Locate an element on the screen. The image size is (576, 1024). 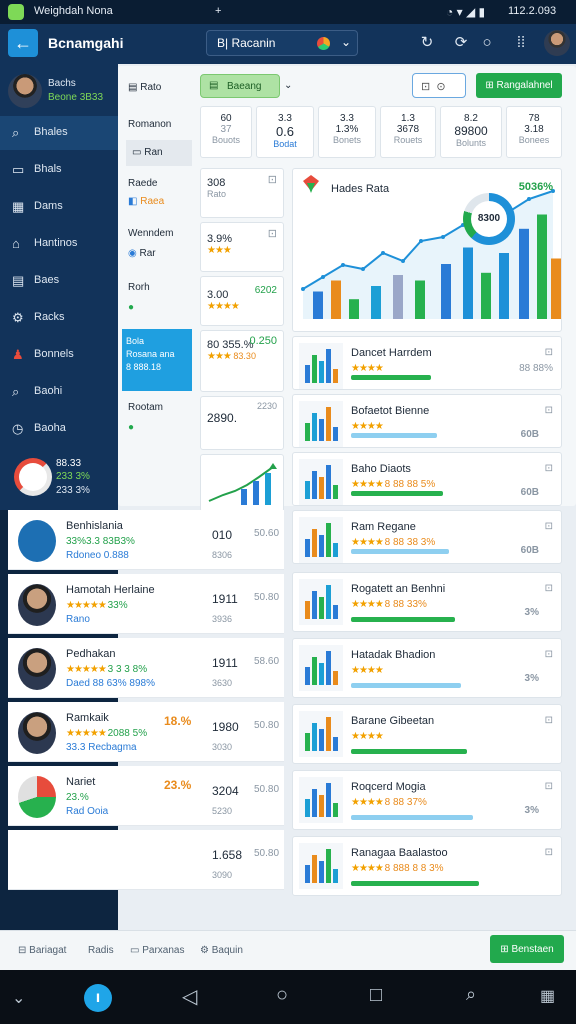
sidebar-item-3: ▦ Dams is located at coordinates (59, 207).